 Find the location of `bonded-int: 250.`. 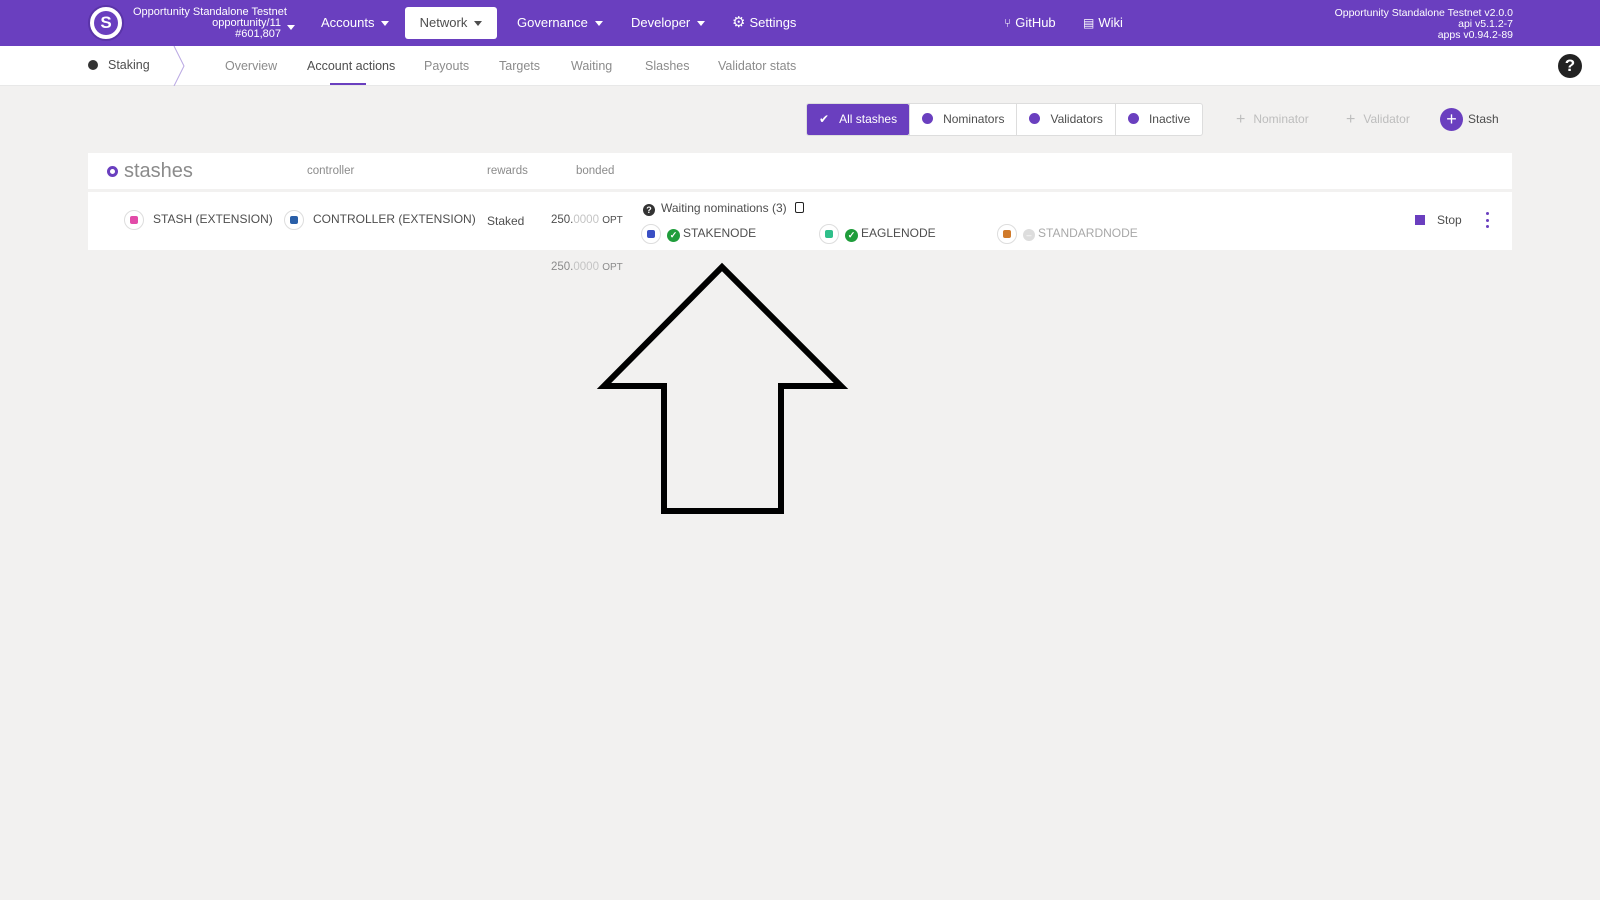

bonded-int: 250. is located at coordinates (562, 220).